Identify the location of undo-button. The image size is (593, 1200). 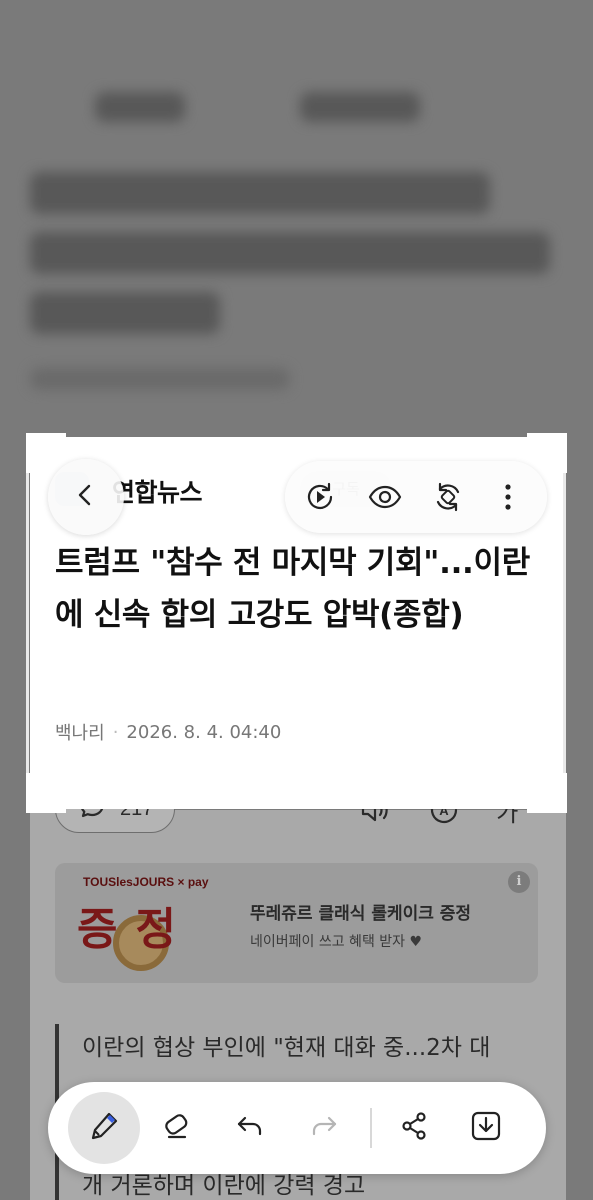
(250, 1128).